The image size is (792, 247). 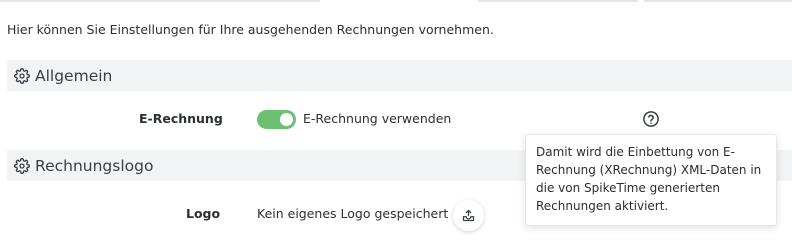 I want to click on e-invoice-toggle-label: E-Rechnung verwenden, so click(x=377, y=118).